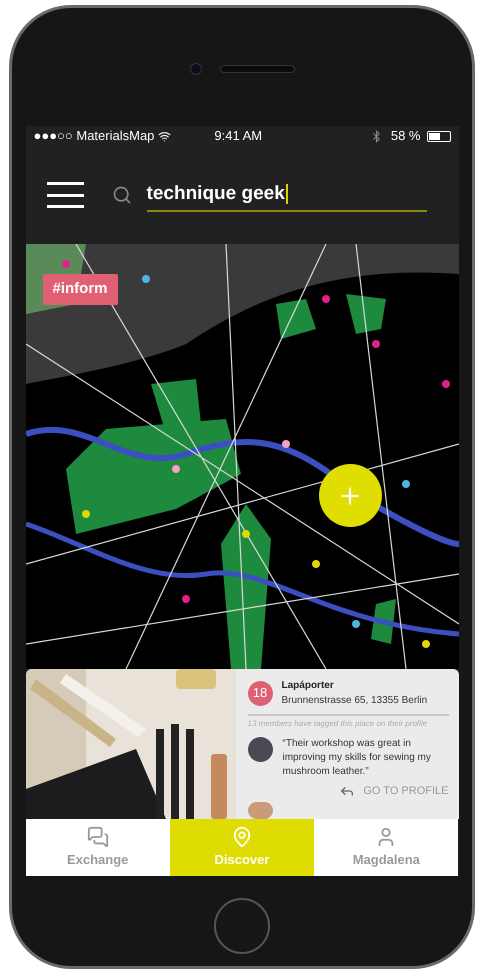 This screenshot has width=483, height=973. What do you see at coordinates (165, 136) in the screenshot?
I see `wifi-icon` at bounding box center [165, 136].